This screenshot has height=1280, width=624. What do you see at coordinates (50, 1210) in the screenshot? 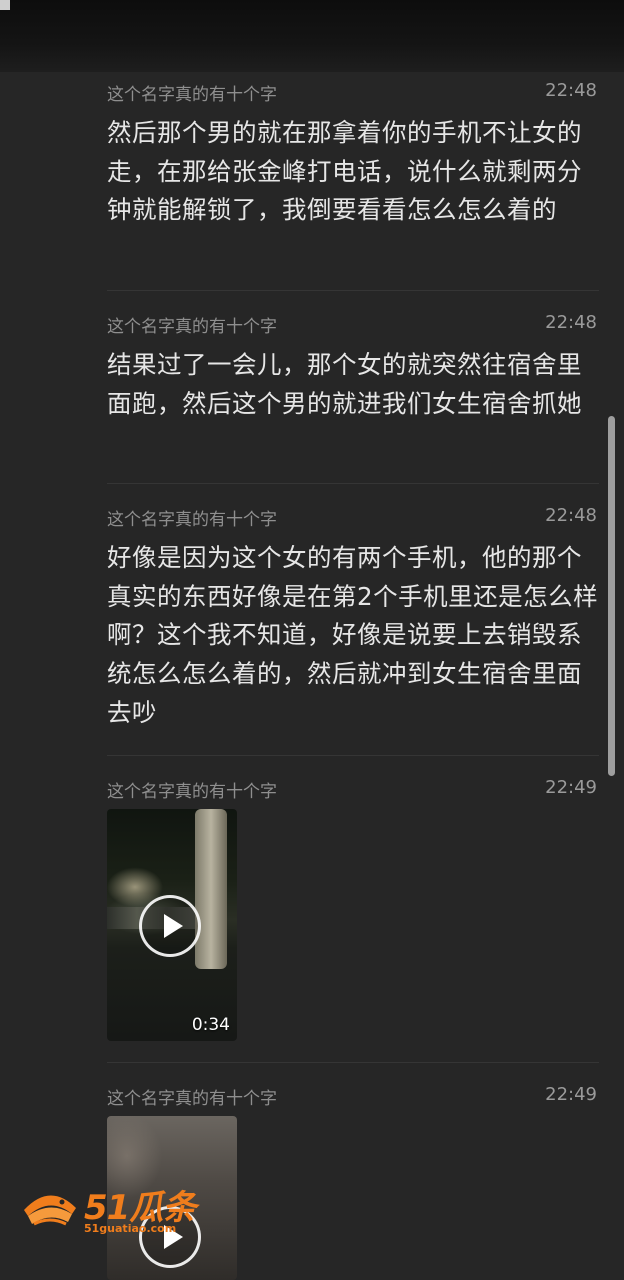
I see `melon-logo-icon` at bounding box center [50, 1210].